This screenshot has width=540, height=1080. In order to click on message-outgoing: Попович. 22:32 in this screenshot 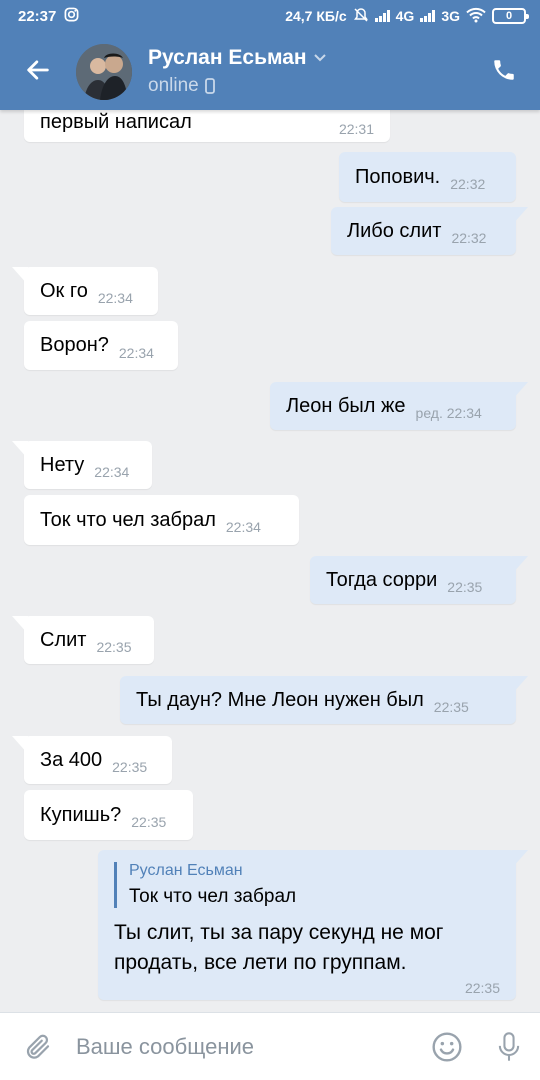, I will do `click(427, 177)`.